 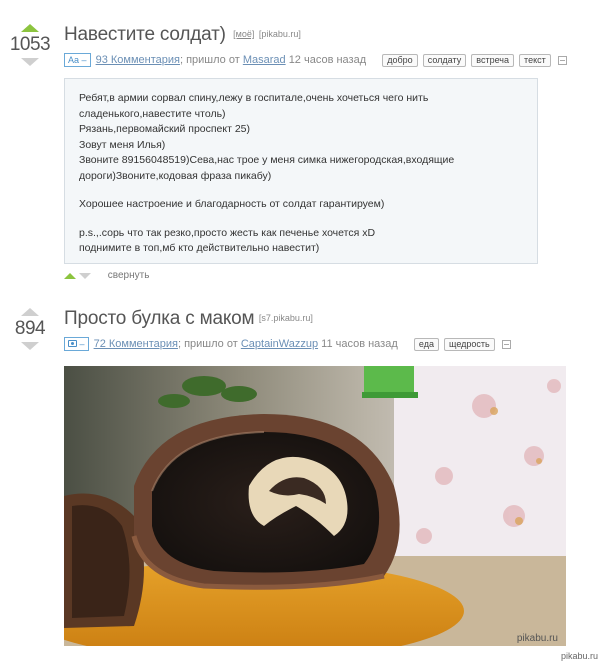 I want to click on post-domain: [pikabu.ru], so click(x=279, y=34).